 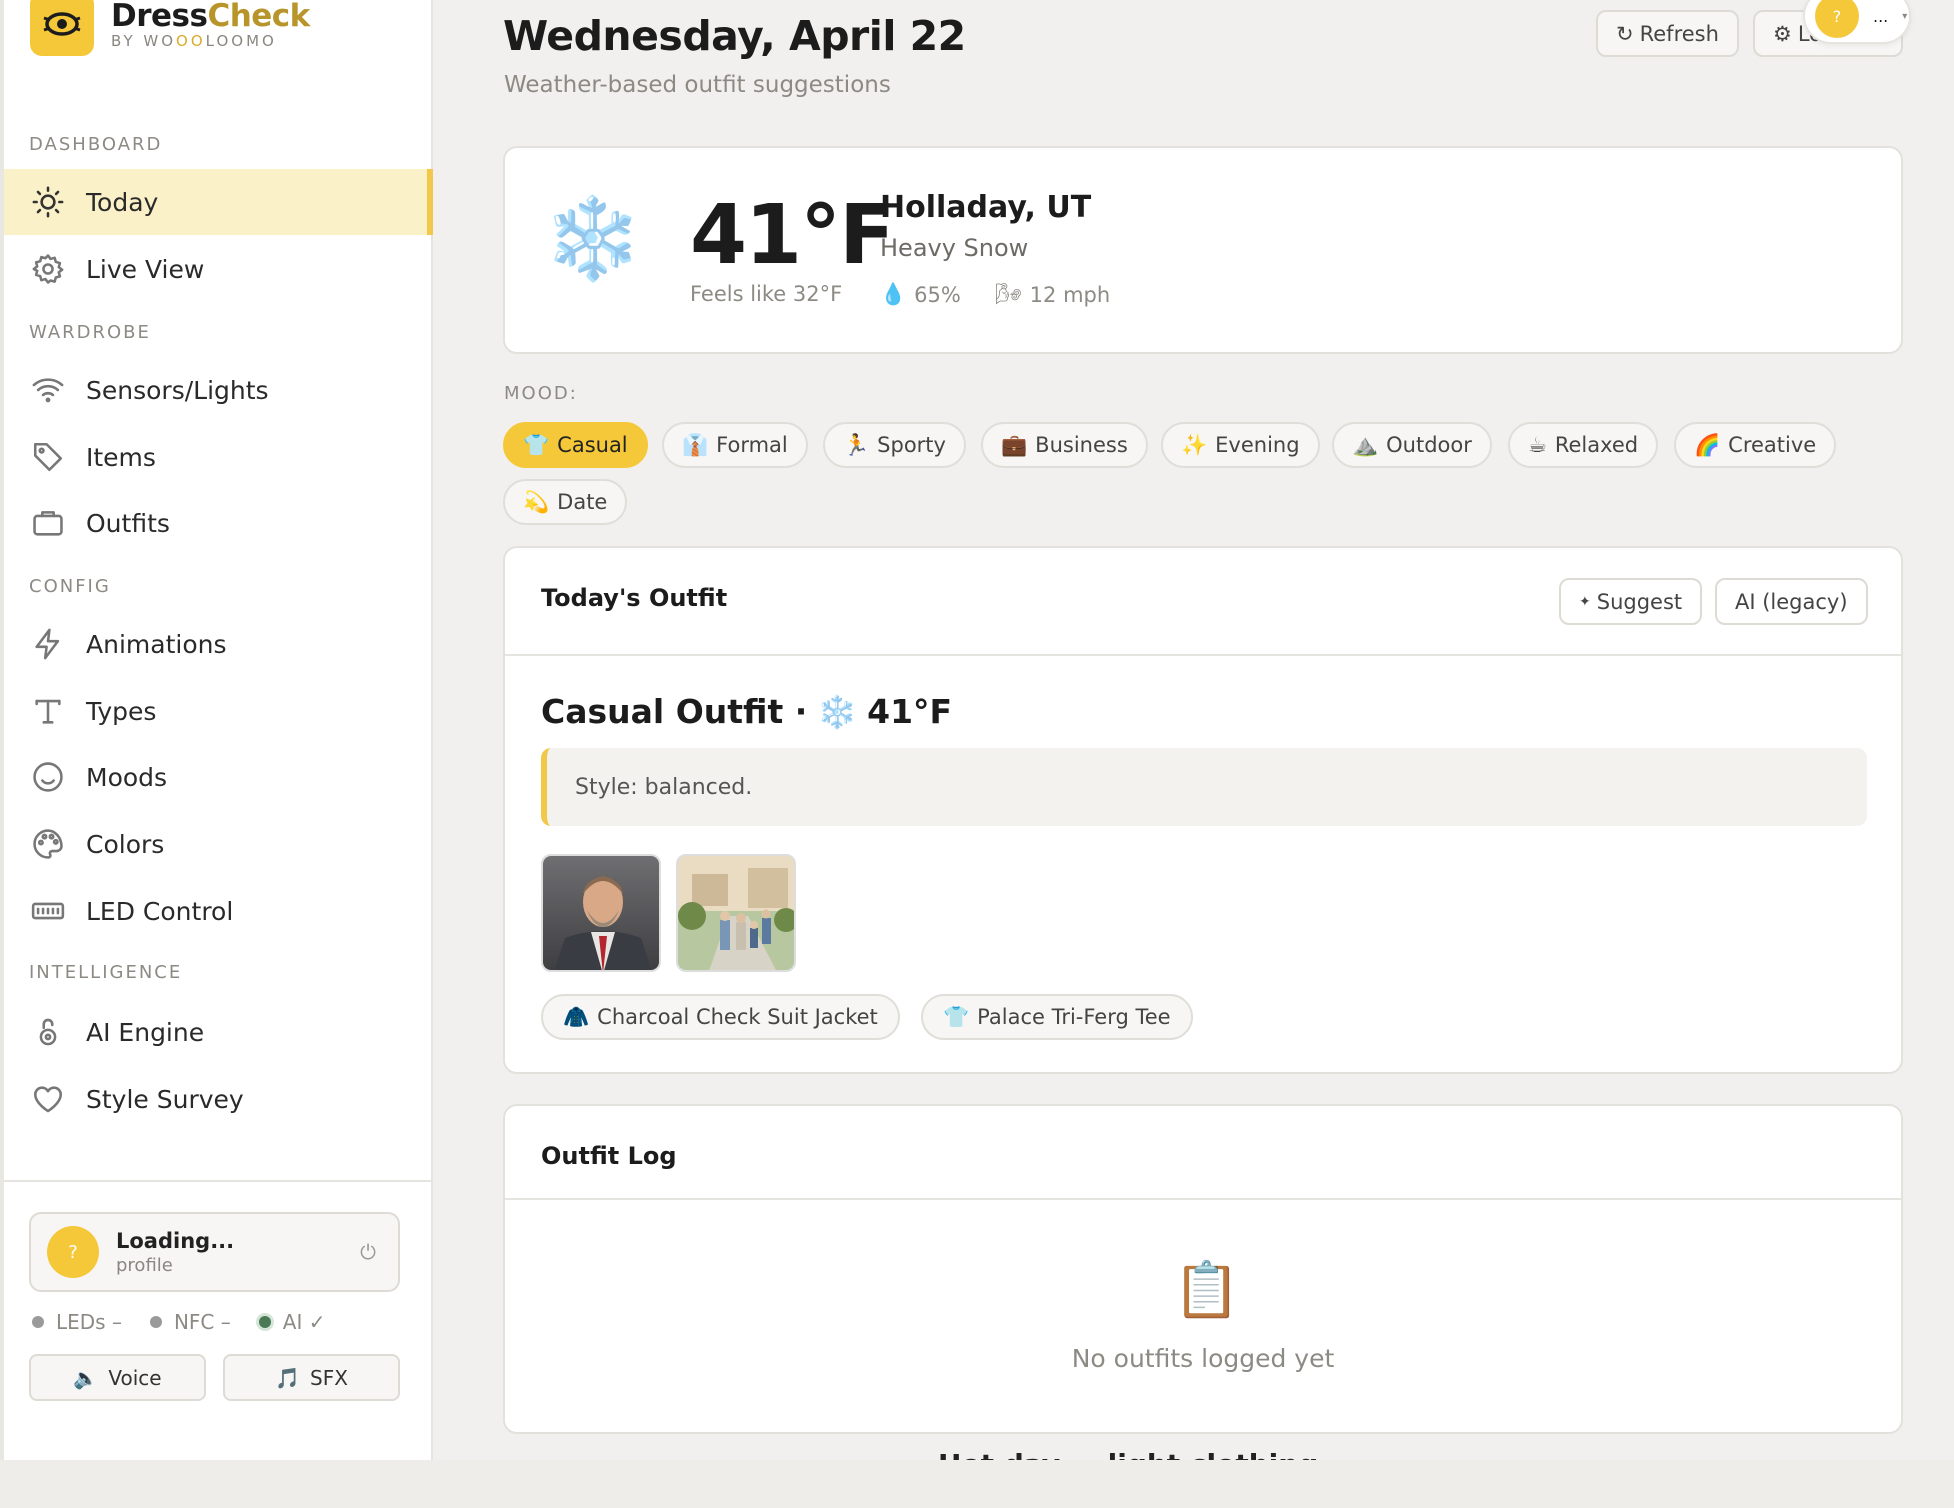 I want to click on sidebar-item-label: Outfits, so click(x=128, y=523).